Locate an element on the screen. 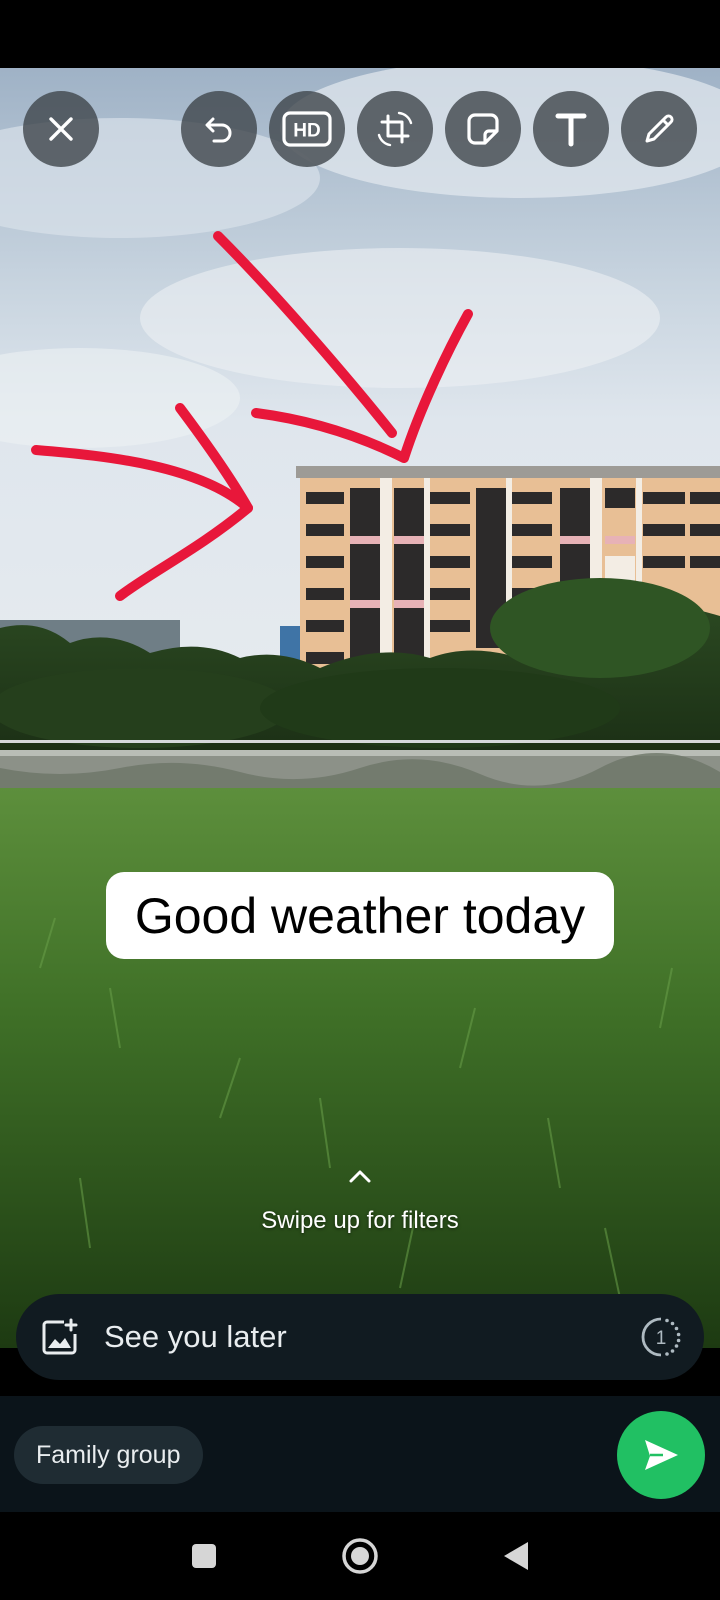  undo-icon is located at coordinates (218, 130).